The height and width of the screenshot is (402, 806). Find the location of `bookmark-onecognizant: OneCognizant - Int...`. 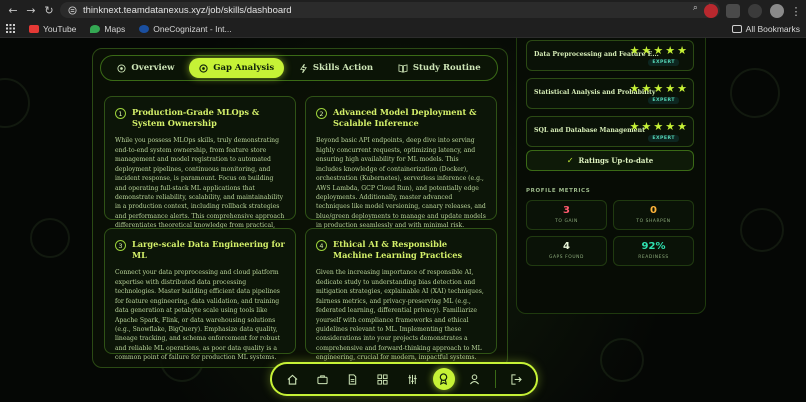

bookmark-onecognizant: OneCognizant - Int... is located at coordinates (185, 28).